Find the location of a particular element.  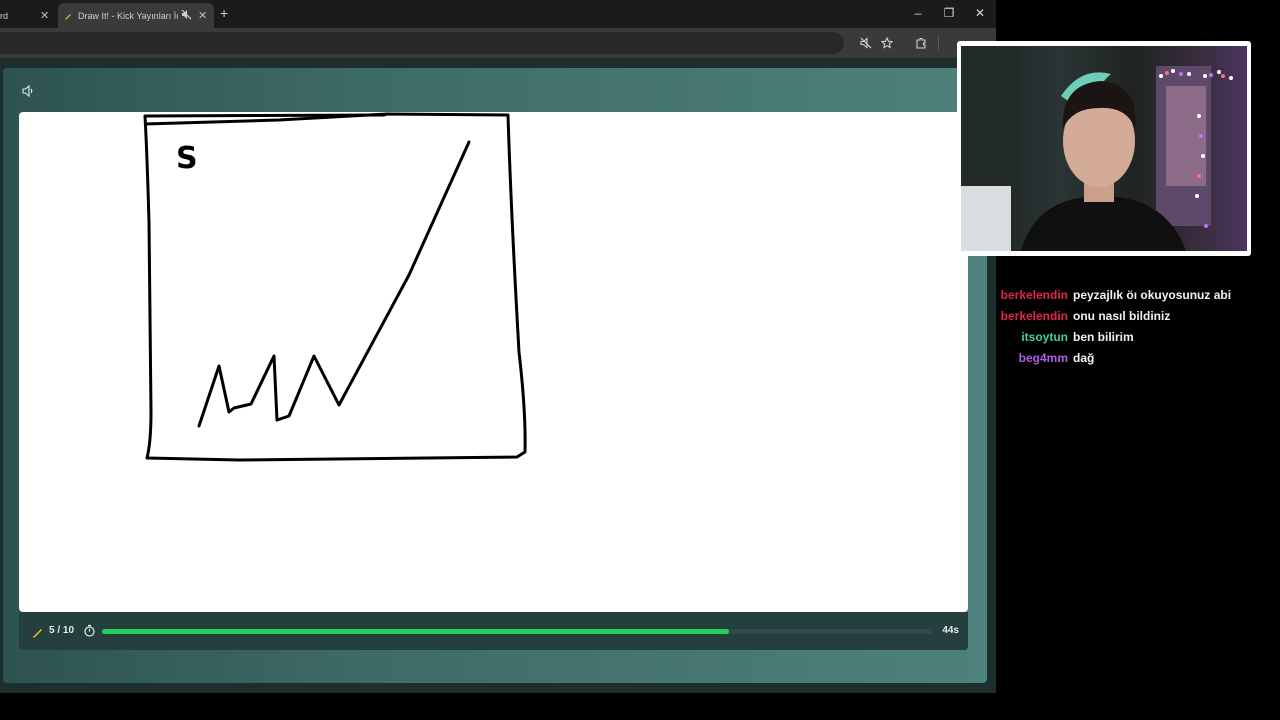

tab-title: Draw It! - Kick Yayınları İçin is located at coordinates (128, 15).